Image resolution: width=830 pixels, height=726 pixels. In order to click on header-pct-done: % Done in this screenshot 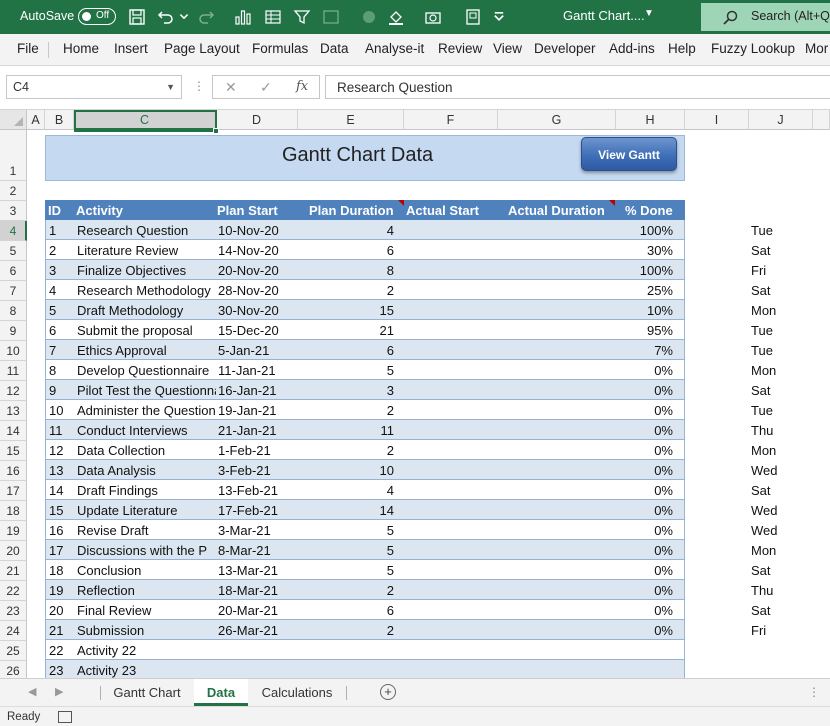, I will do `click(649, 210)`.